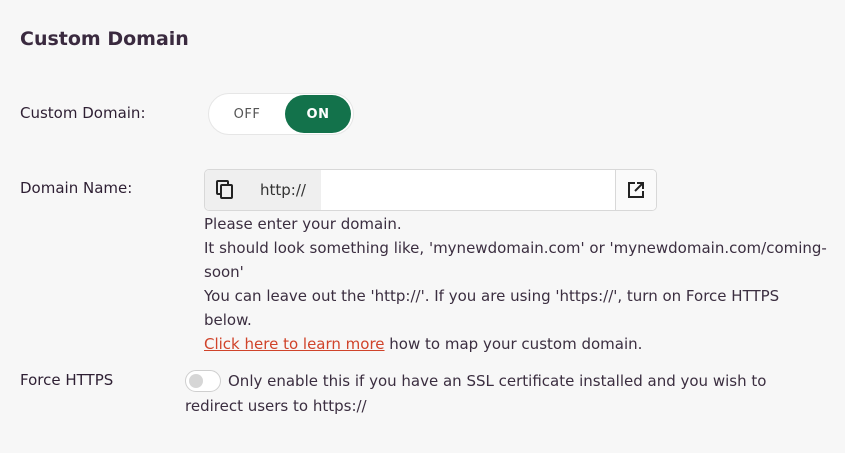 This screenshot has width=845, height=453. Describe the element at coordinates (247, 114) in the screenshot. I see `toggle-off-option: OFF` at that location.